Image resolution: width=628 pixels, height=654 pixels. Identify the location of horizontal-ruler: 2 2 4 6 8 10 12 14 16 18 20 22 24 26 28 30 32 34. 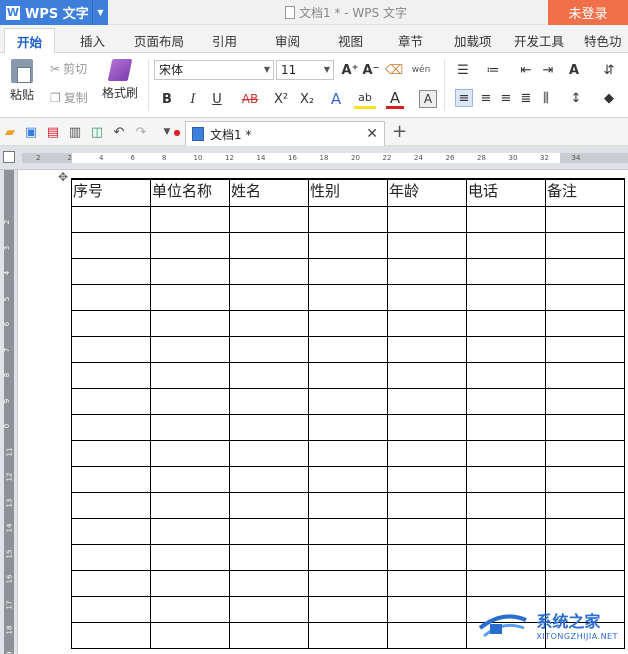
(314, 158).